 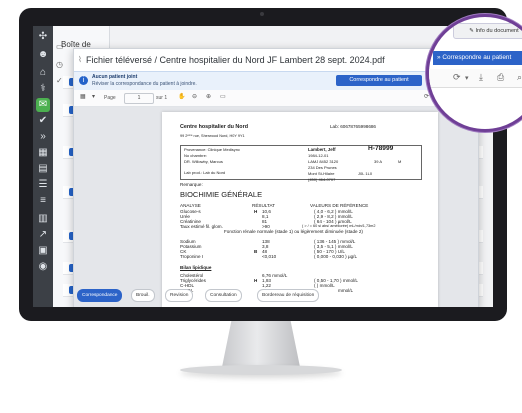 I want to click on info-document-button: ✎ Info du document, so click(x=487, y=31).